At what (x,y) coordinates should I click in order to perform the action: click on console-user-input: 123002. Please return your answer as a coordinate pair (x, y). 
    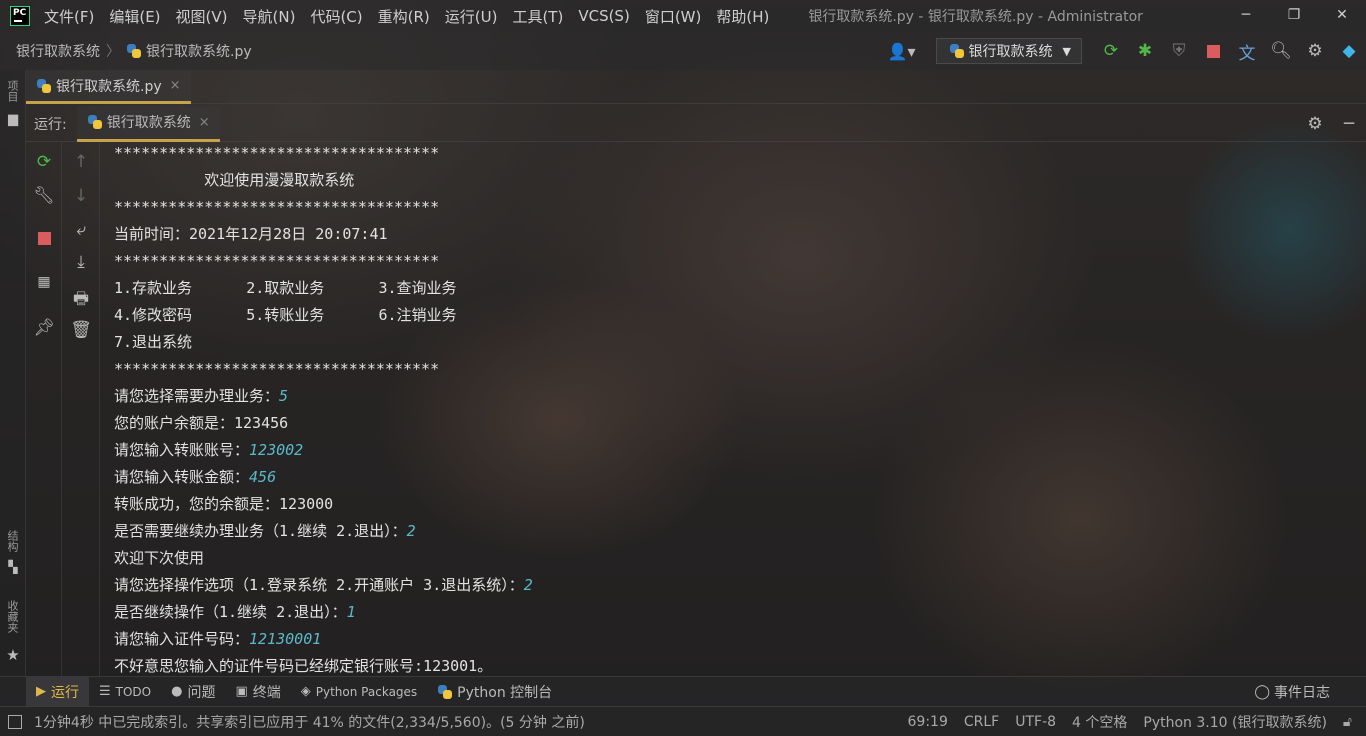
    Looking at the image, I should click on (276, 450).